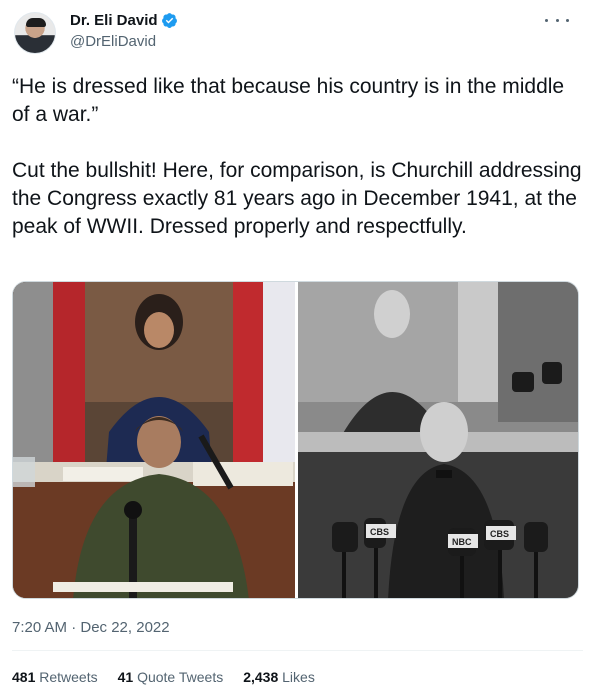 This screenshot has height=698, width=595. Describe the element at coordinates (35, 33) in the screenshot. I see `avatar` at that location.